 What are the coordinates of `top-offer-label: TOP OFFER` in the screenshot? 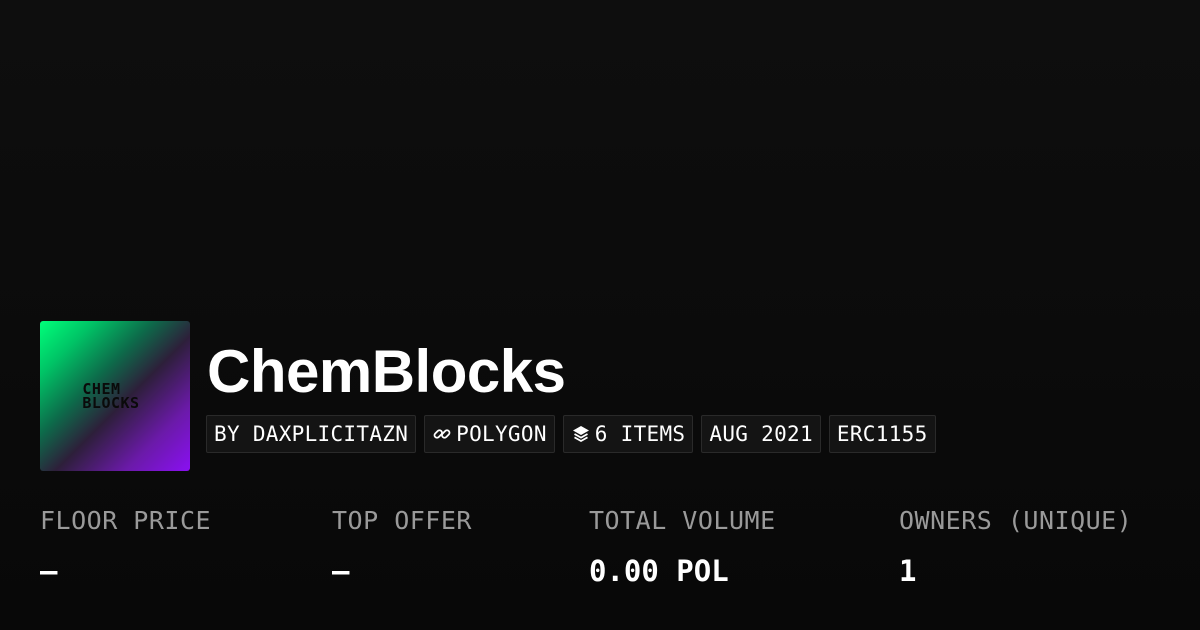 It's located at (402, 520).